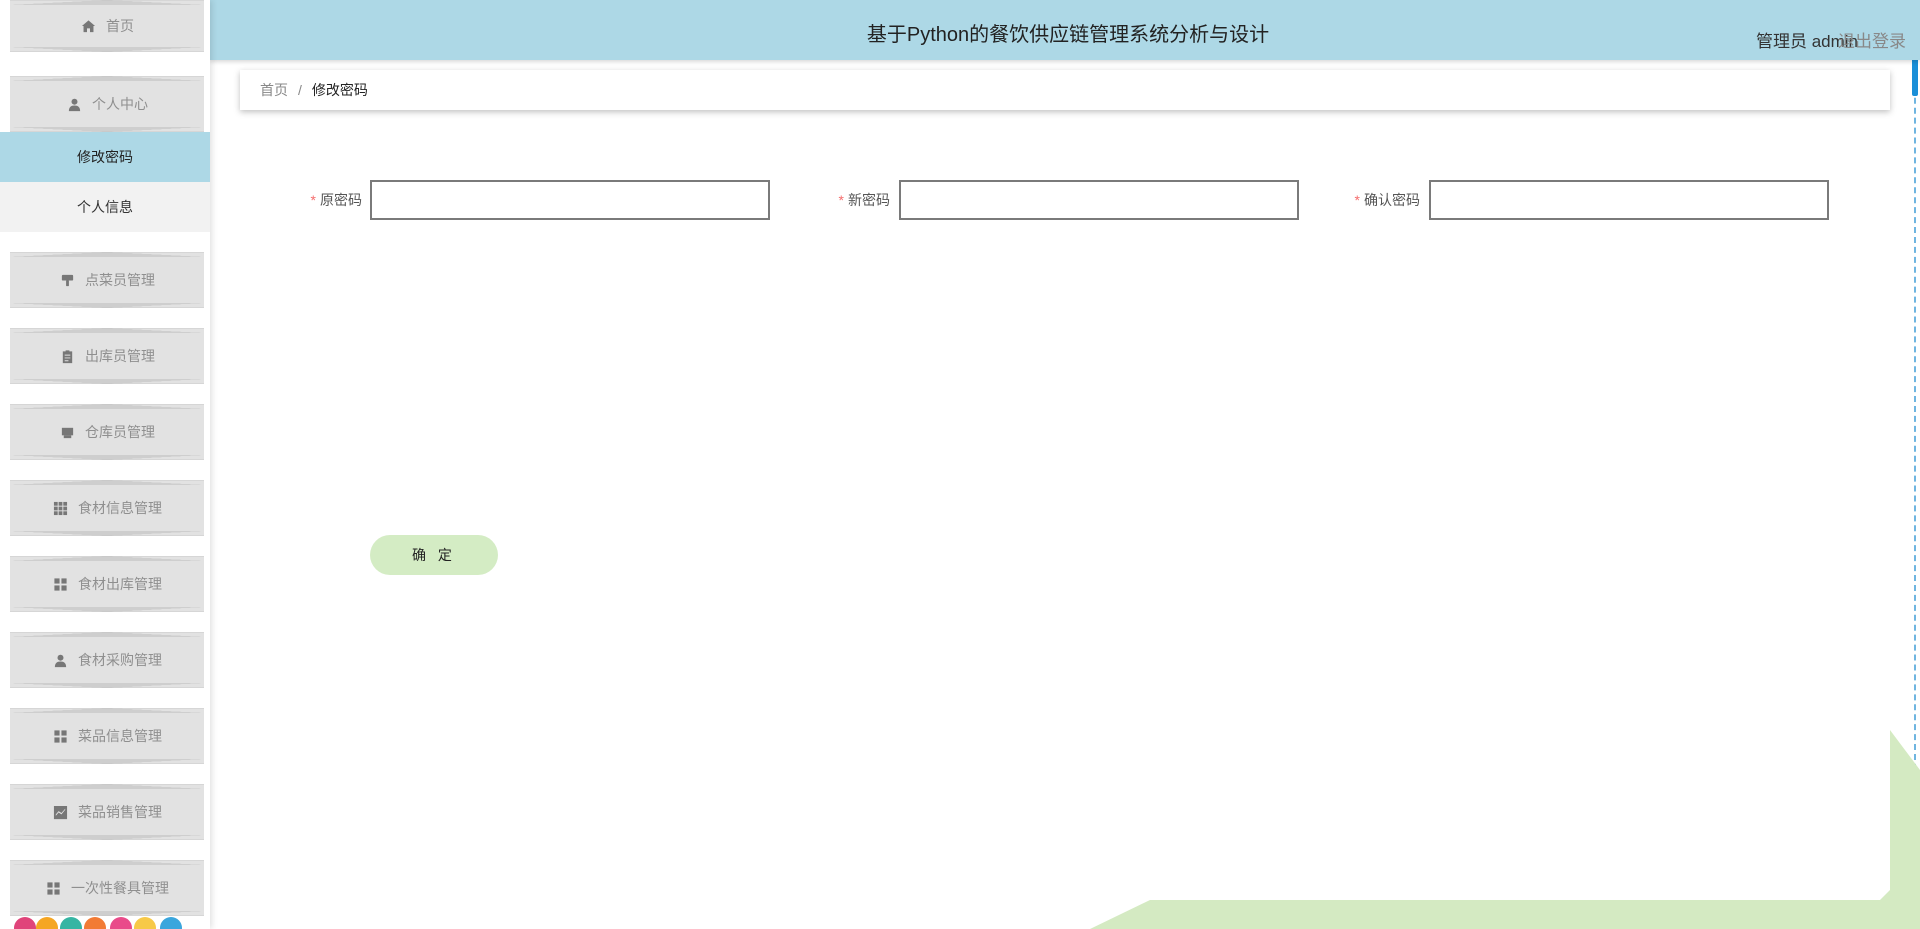  I want to click on sidebar-item-home: 首页, so click(107, 26).